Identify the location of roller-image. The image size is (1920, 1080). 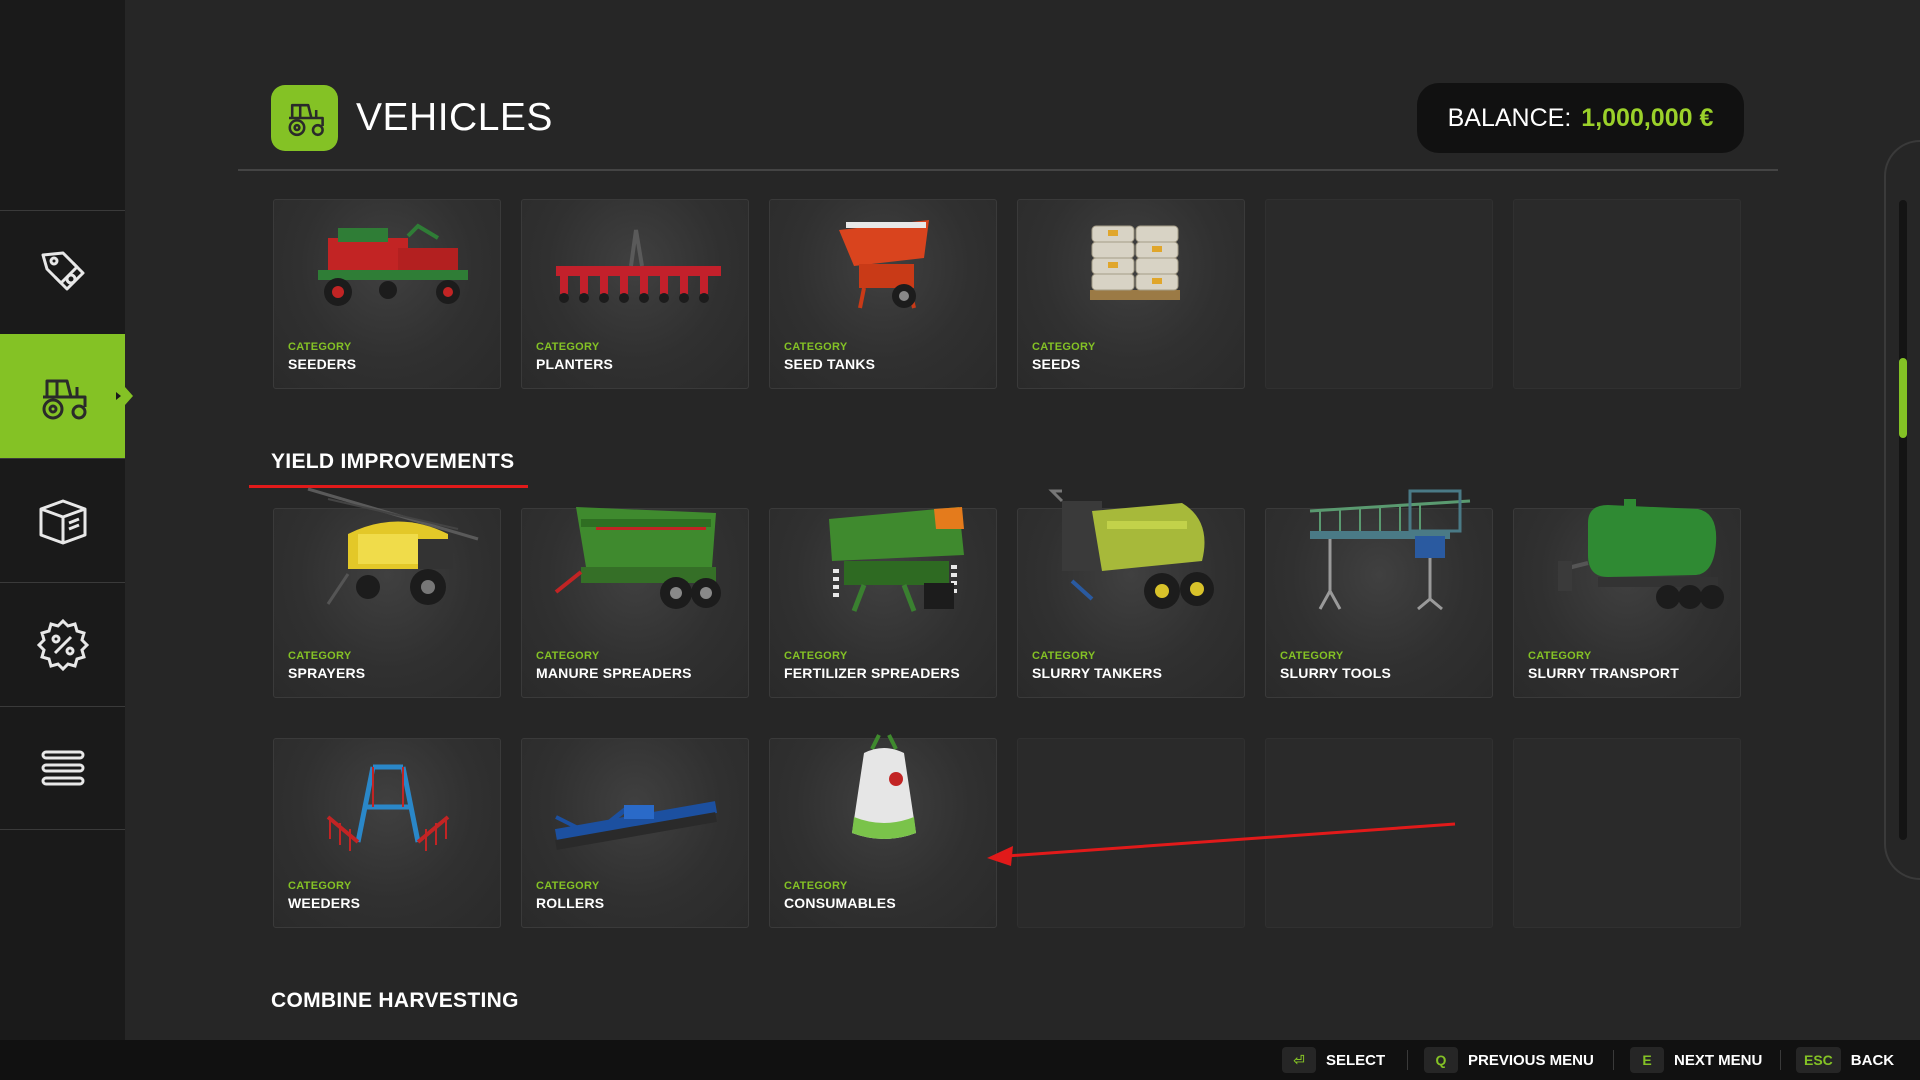
(636, 807).